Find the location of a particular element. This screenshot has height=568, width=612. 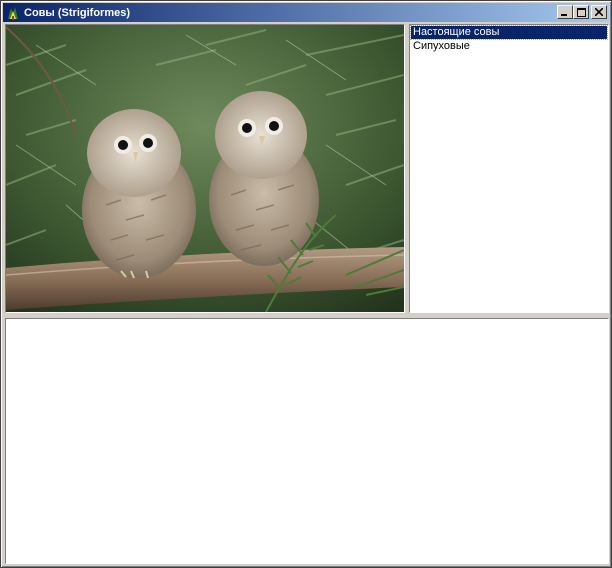

app-icon is located at coordinates (13, 13).